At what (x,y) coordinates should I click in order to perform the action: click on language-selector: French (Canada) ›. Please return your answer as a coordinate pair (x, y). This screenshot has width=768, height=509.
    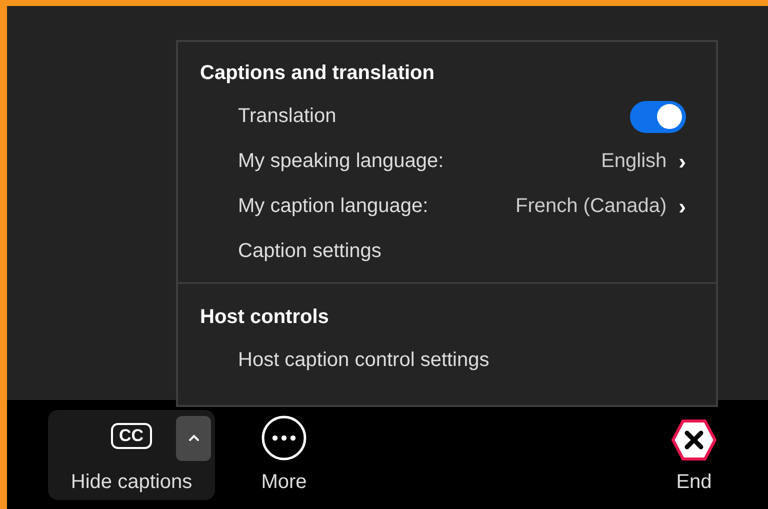
    Looking at the image, I should click on (600, 207).